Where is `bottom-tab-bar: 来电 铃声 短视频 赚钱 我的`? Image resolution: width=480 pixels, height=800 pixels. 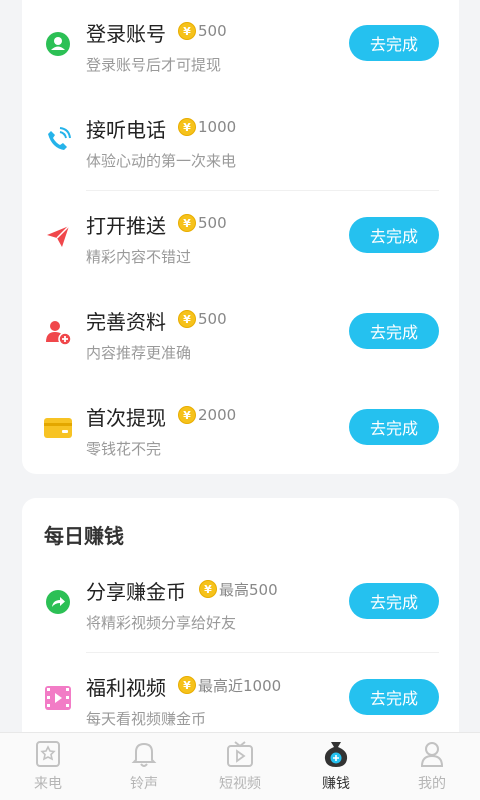 bottom-tab-bar: 来电 铃声 短视频 赚钱 我的 is located at coordinates (240, 766).